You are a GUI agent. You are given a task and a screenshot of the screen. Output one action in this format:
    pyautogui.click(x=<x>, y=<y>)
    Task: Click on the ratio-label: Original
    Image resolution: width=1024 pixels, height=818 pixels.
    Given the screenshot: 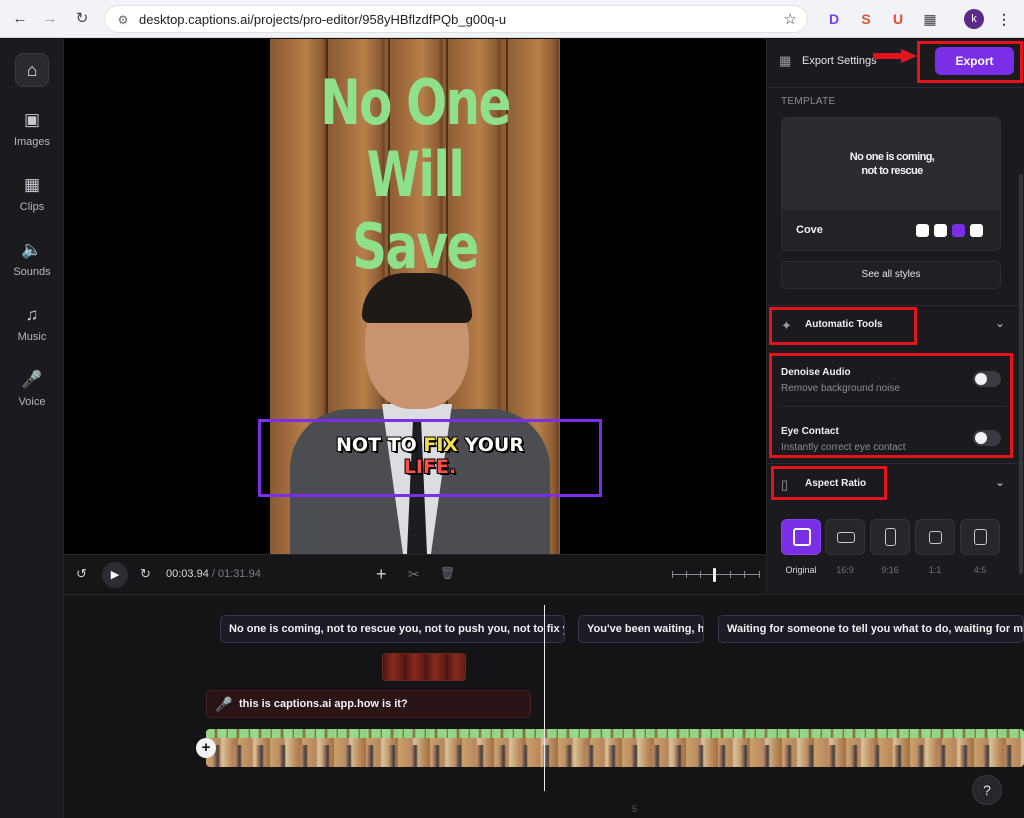 What is the action you would take?
    pyautogui.click(x=801, y=570)
    